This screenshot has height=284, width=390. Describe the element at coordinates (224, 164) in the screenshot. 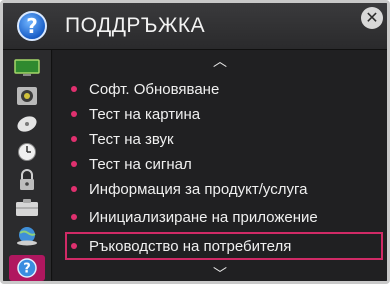

I see `menu-item-signal-test: Тест на сигнал` at that location.